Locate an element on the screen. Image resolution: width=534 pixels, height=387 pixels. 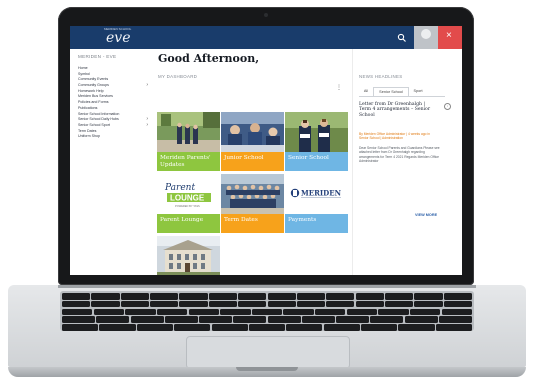
tile-label: Senior School is located at coordinates (308, 158).